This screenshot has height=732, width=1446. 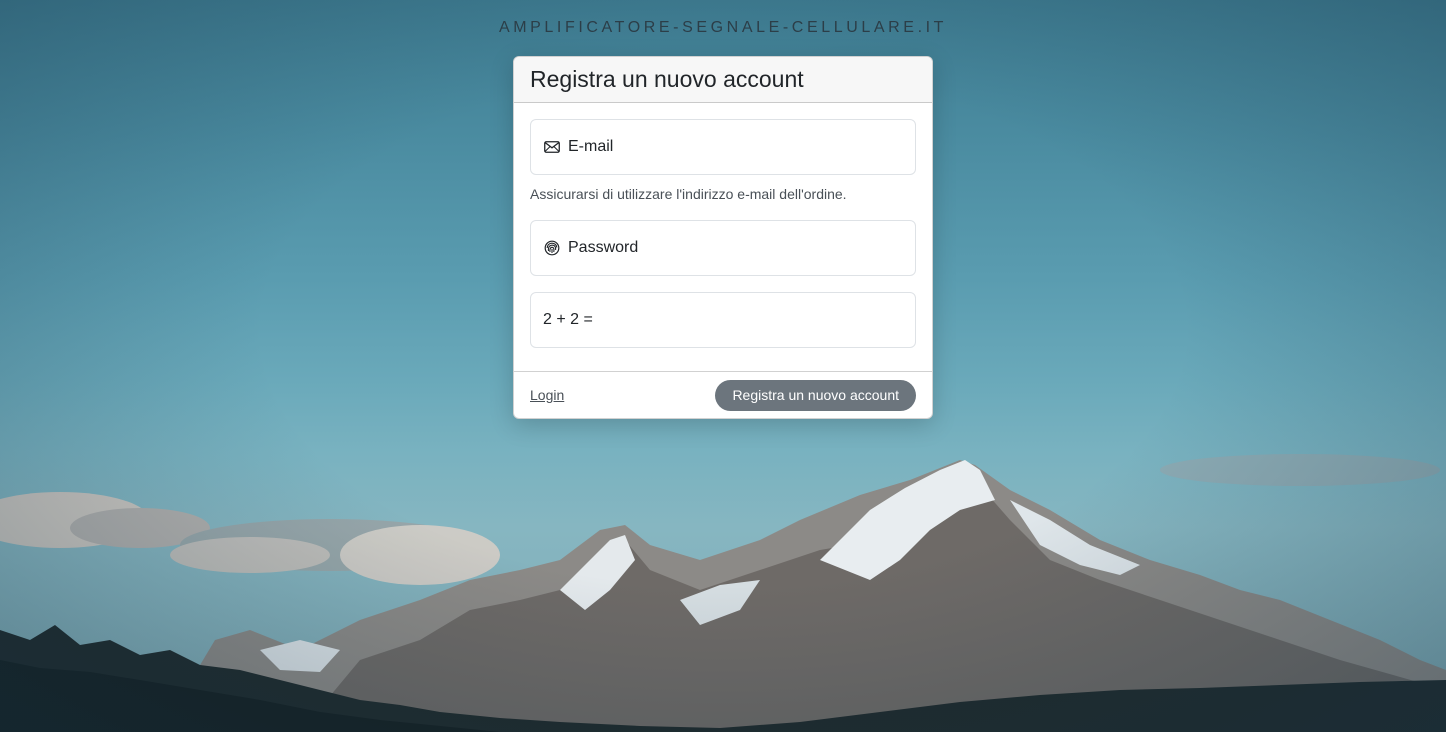 I want to click on site-title: AMPLIFICATORE-SEGNALE-CELLULARE.IT, so click(x=723, y=27).